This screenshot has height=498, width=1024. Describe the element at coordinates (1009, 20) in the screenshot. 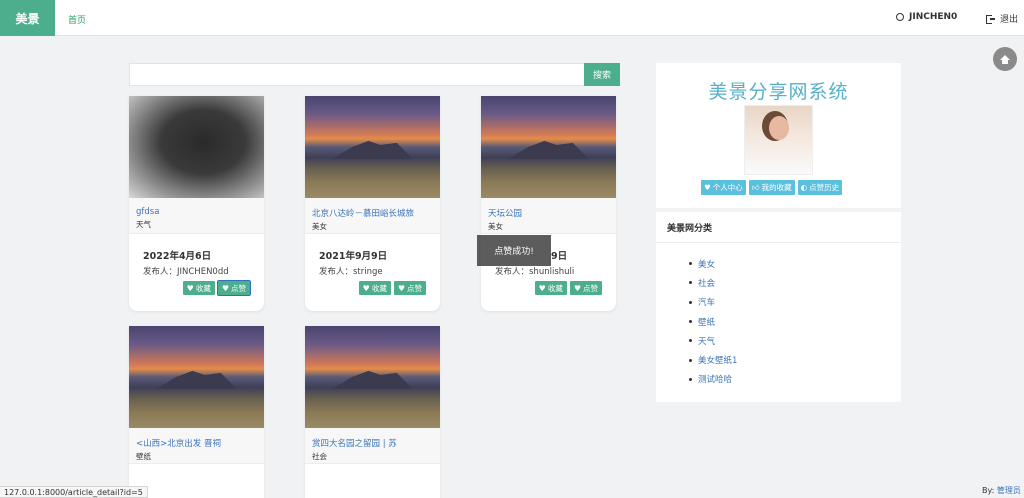

I see `nav-logout-label: 退出` at that location.